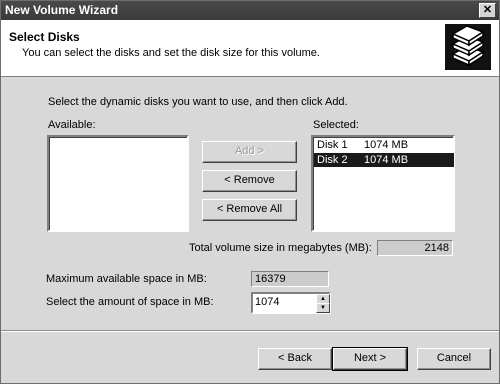 This screenshot has height=384, width=500. I want to click on back-button: < Back, so click(295, 359).